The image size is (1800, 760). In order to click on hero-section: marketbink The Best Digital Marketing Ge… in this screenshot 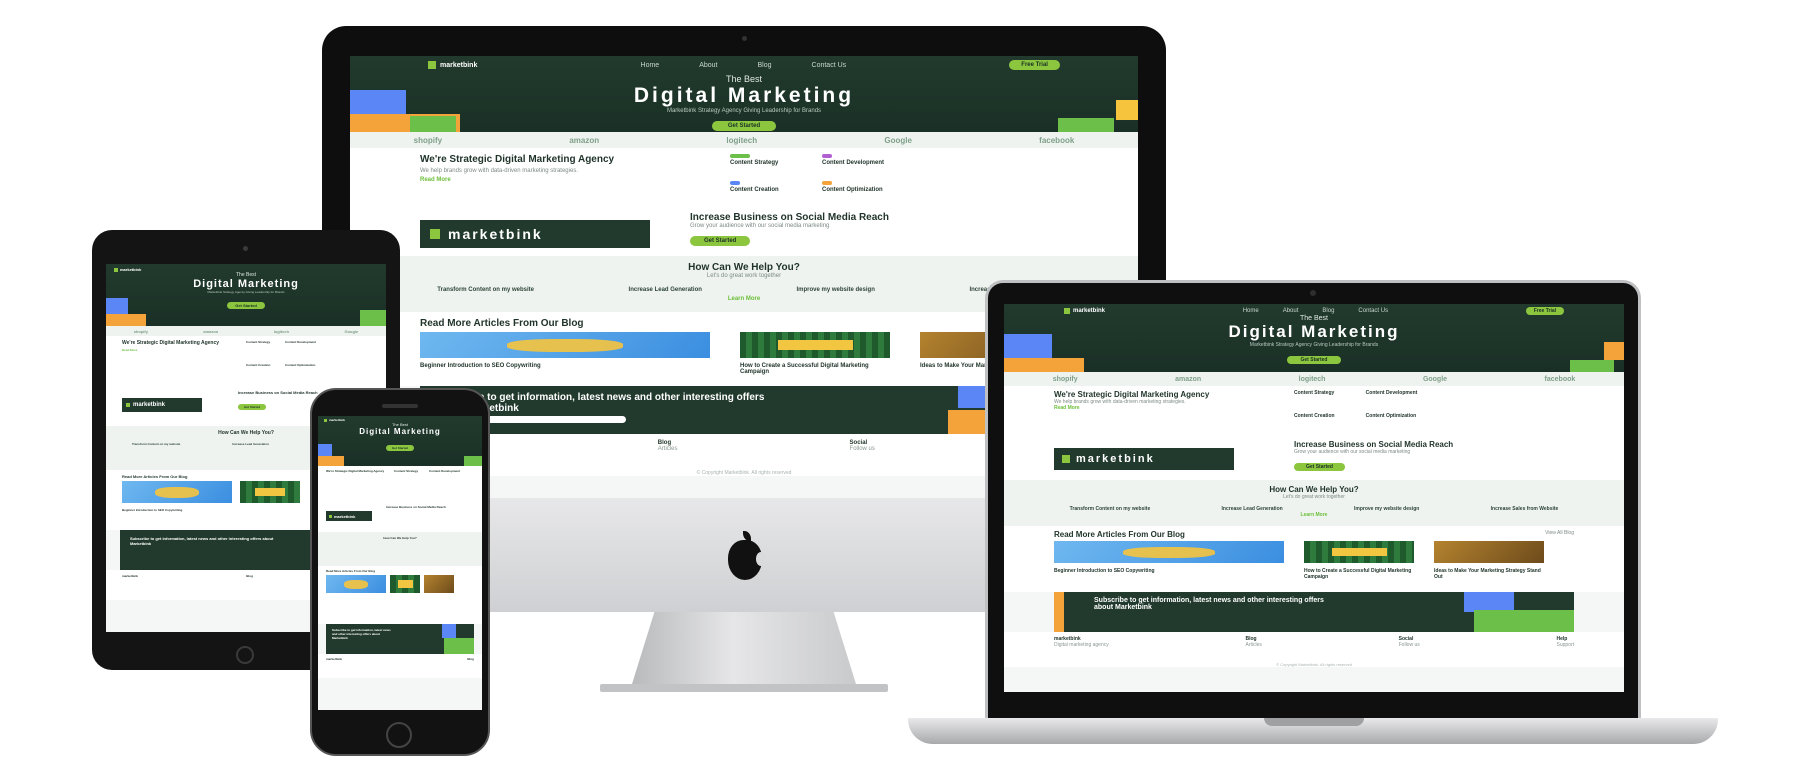, I will do `click(400, 441)`.